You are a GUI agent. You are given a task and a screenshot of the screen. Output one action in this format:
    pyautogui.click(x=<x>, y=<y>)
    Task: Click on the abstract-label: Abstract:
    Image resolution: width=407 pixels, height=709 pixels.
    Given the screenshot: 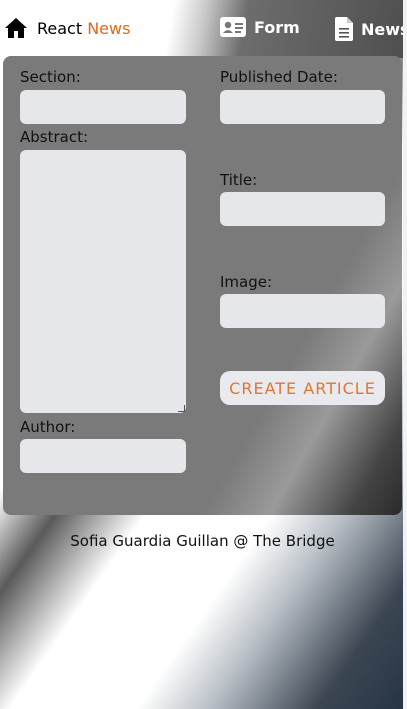 What is the action you would take?
    pyautogui.click(x=54, y=137)
    